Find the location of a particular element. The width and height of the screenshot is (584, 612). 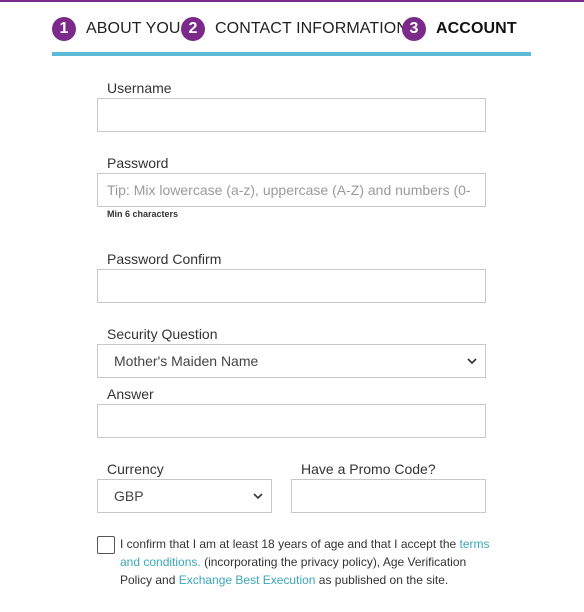

security-question-label: Security Question is located at coordinates (162, 334).